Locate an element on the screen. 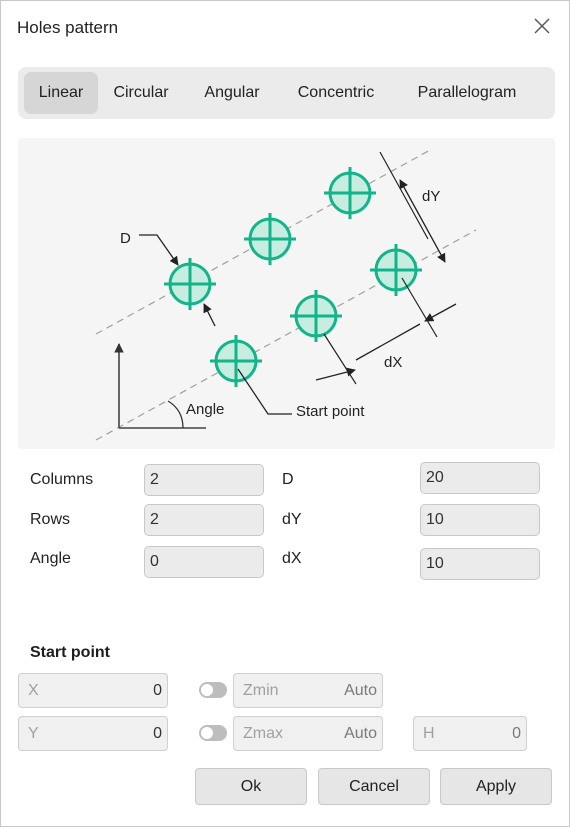  height-label: H is located at coordinates (429, 733).